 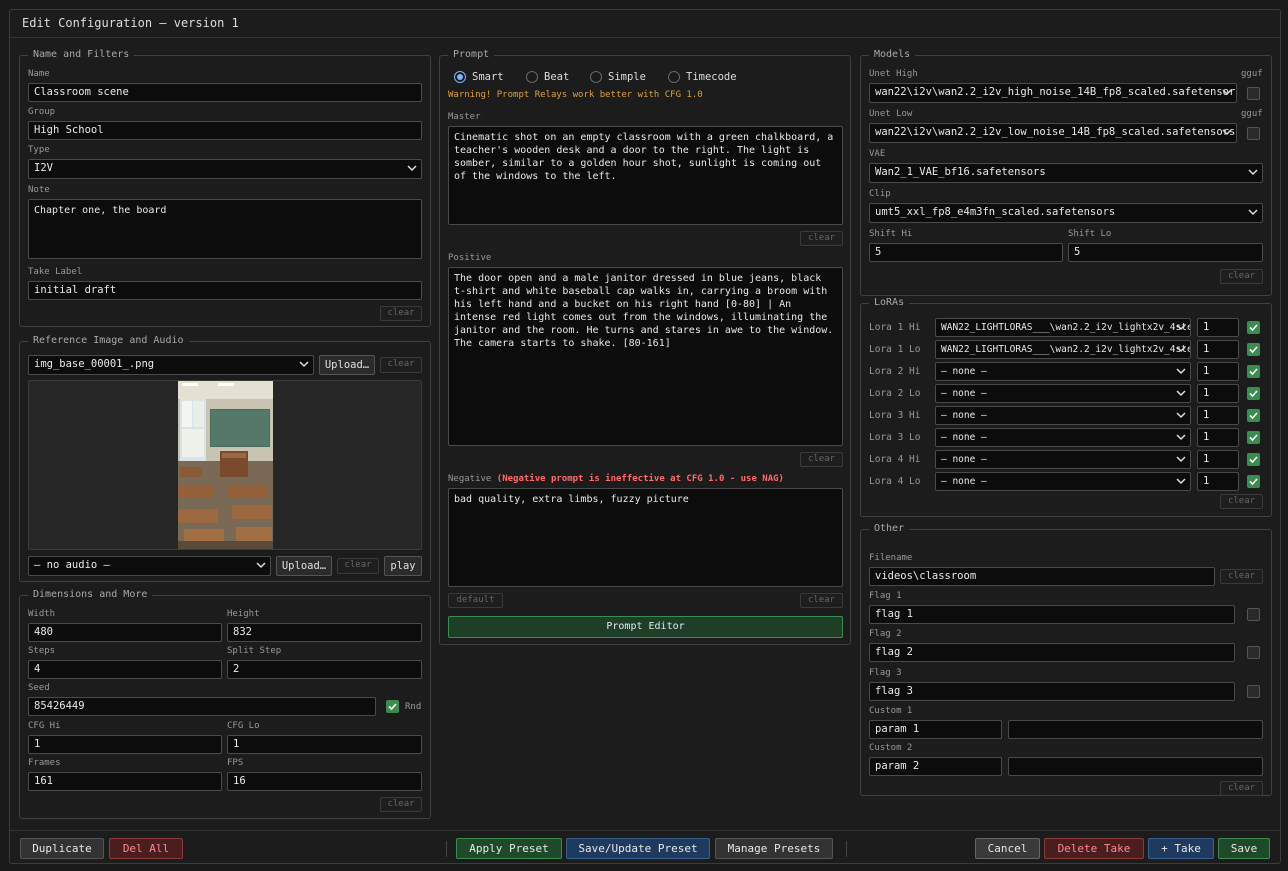 What do you see at coordinates (225, 229) in the screenshot?
I see `note-textarea: Chapter one, the board` at bounding box center [225, 229].